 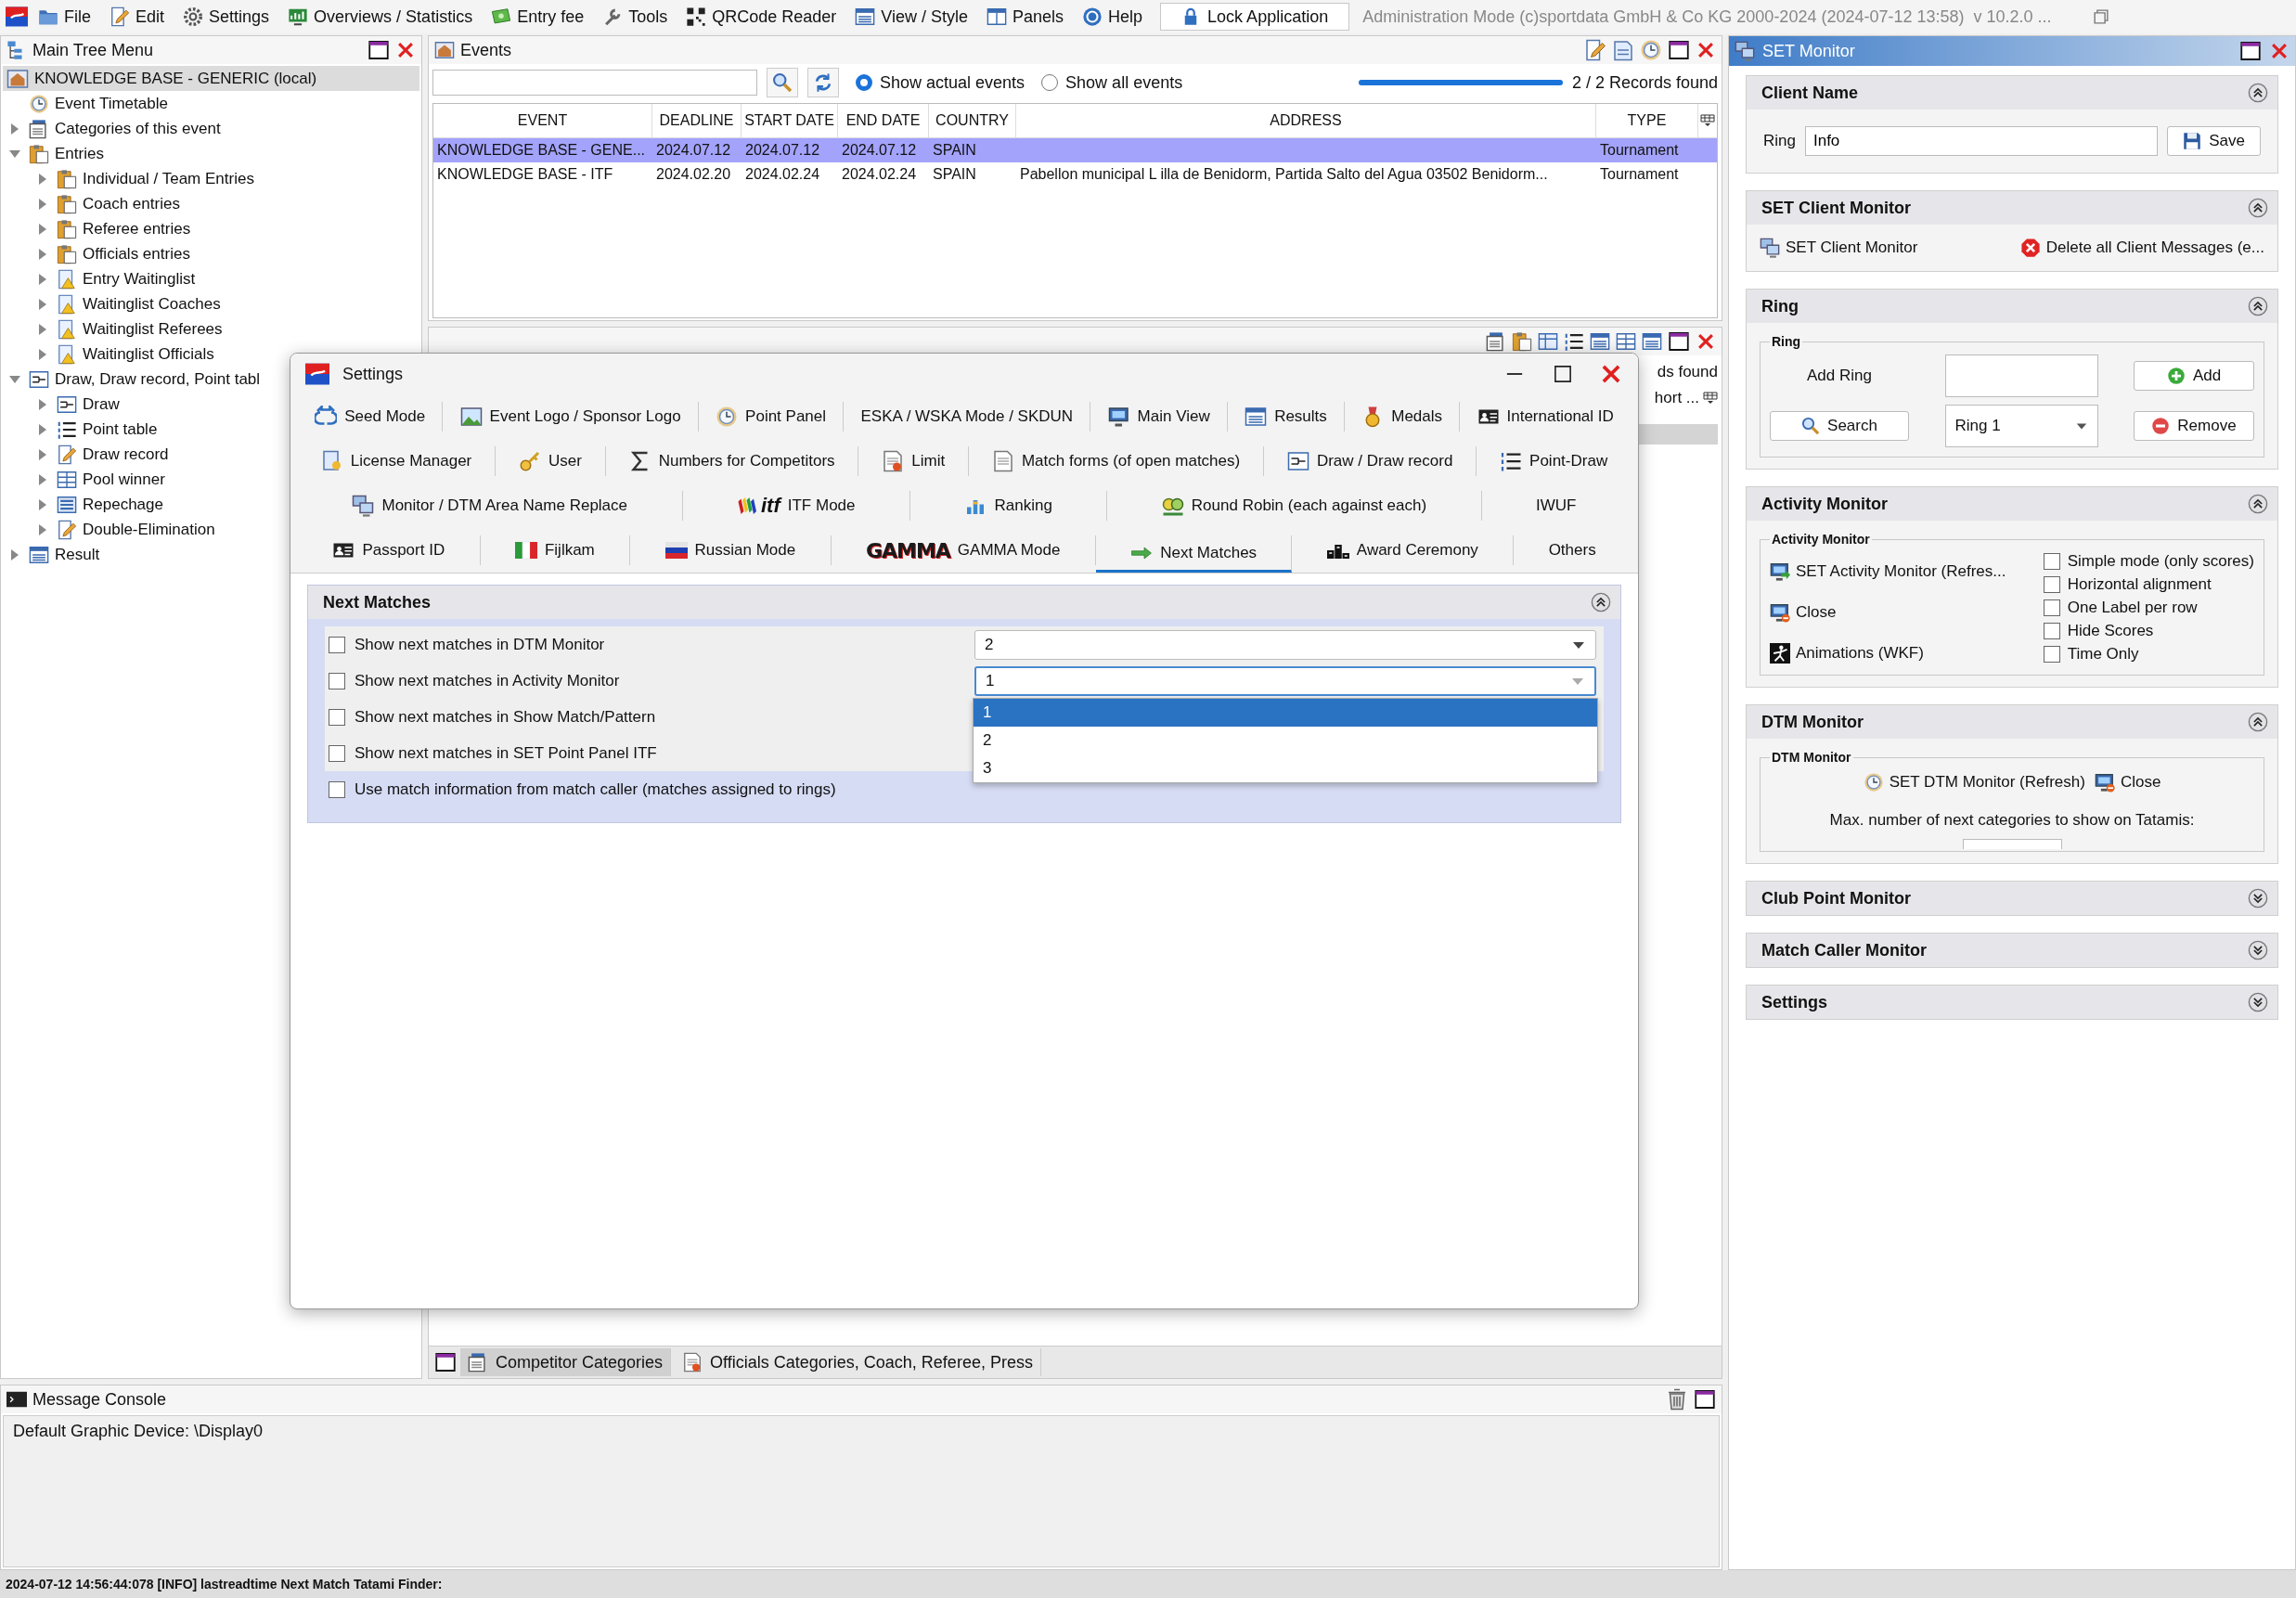 What do you see at coordinates (211, 154) in the screenshot?
I see `tree-item: Entries` at bounding box center [211, 154].